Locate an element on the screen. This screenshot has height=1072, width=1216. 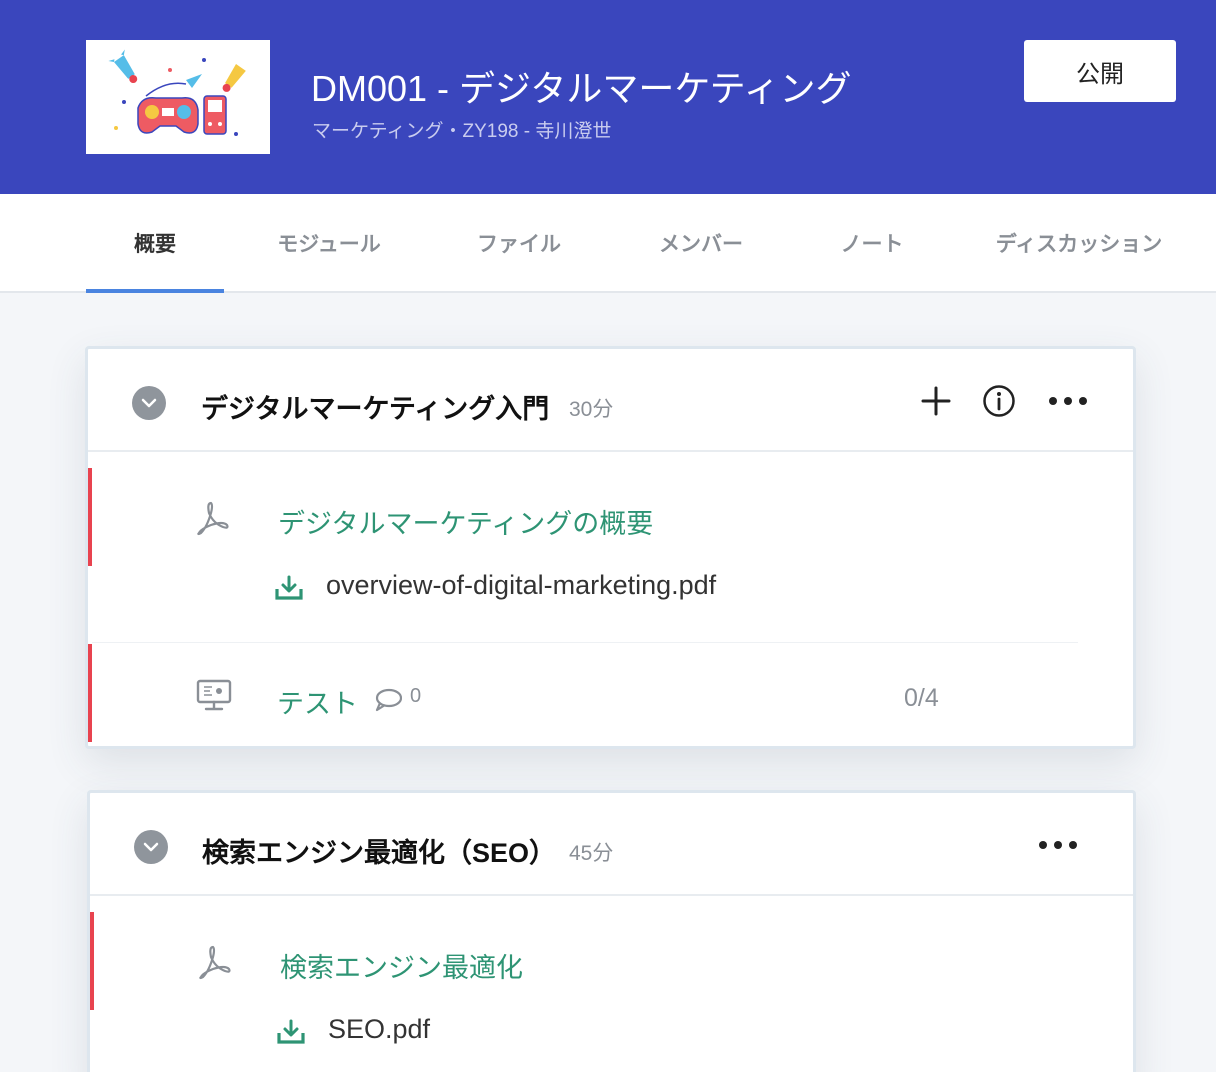
tab-bar: 概要 モジュール ファイル メンバー ノート ディスカッション is located at coordinates (608, 243).